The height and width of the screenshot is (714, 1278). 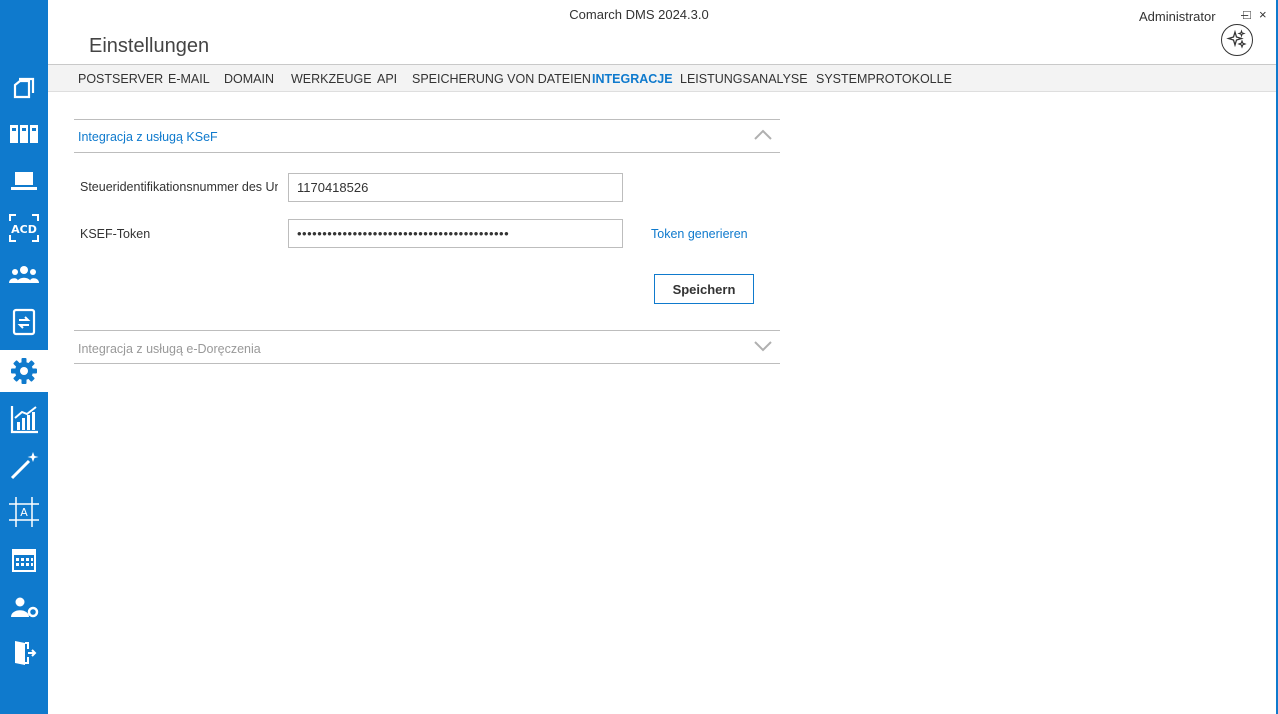 I want to click on analytics-chart-icon, so click(x=24, y=420).